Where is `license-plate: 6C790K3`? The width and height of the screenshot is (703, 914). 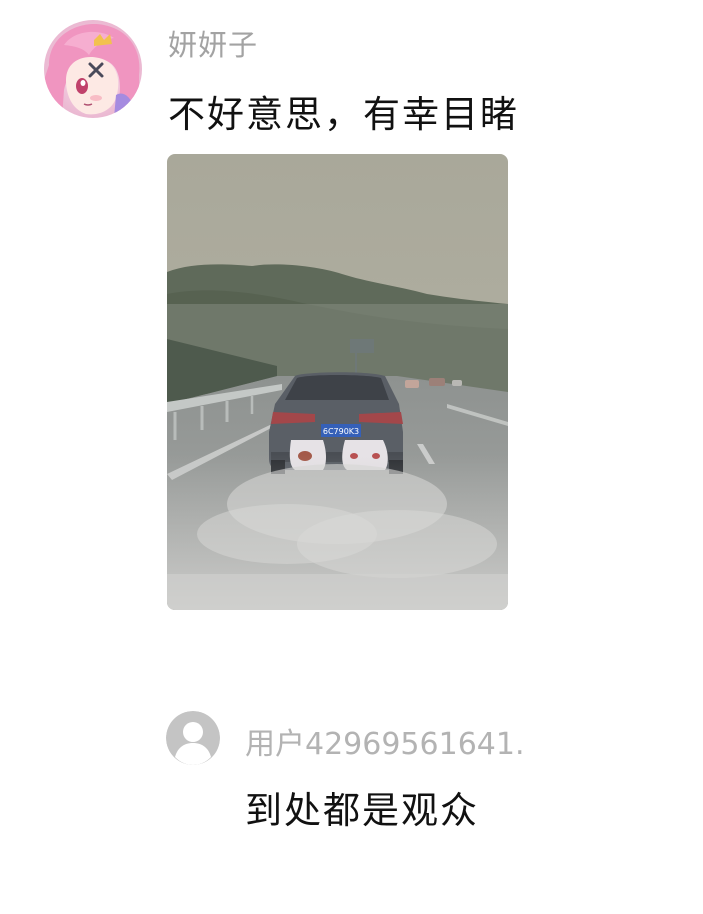 license-plate: 6C790K3 is located at coordinates (341, 431).